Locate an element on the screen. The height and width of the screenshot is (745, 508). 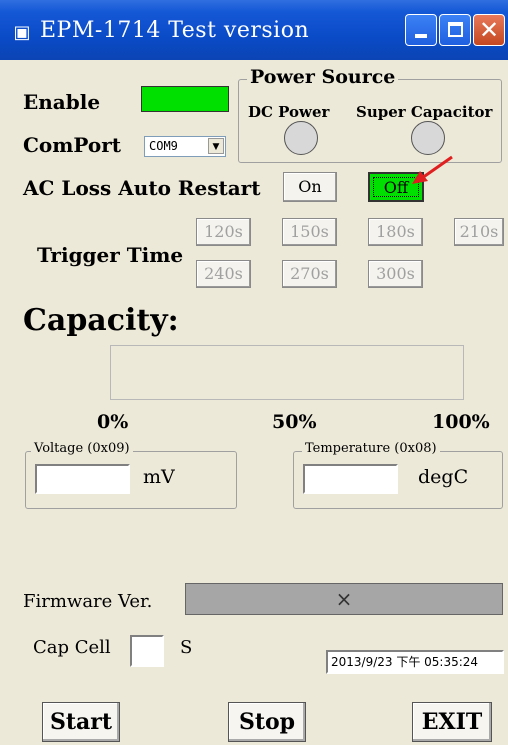
trigger-180s-button: 180s is located at coordinates (395, 232).